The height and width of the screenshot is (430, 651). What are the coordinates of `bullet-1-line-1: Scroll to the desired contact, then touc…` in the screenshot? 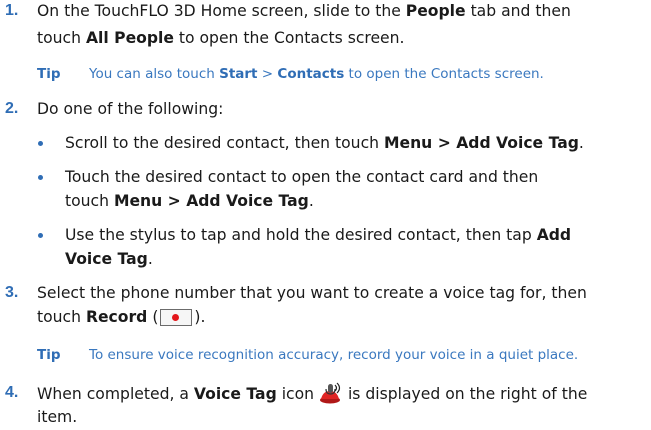 It's located at (324, 143).